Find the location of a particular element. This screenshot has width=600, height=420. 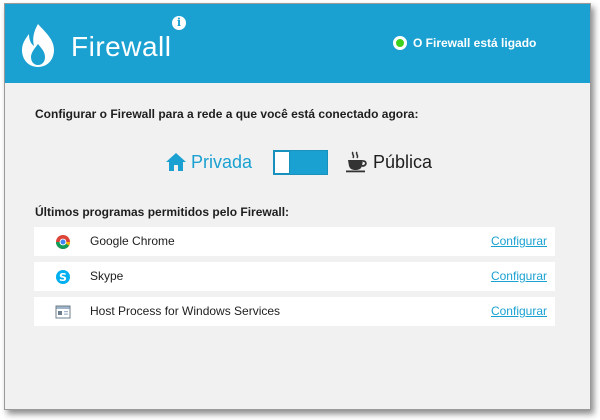

network-toggle is located at coordinates (300, 162).